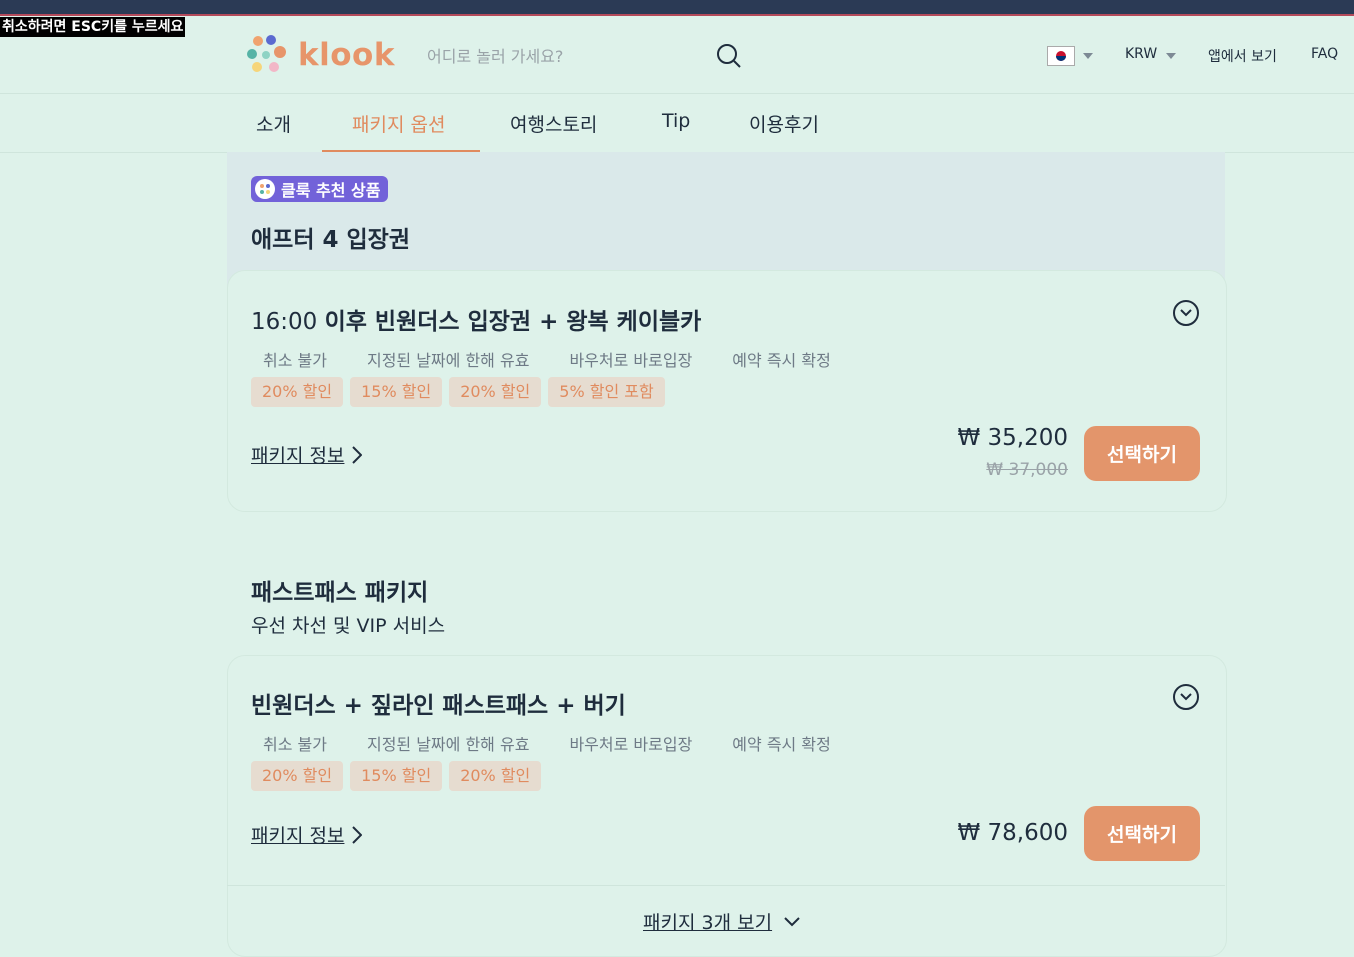 This screenshot has width=1354, height=957. I want to click on recommended-title: 애프터 4 입장권, so click(330, 240).